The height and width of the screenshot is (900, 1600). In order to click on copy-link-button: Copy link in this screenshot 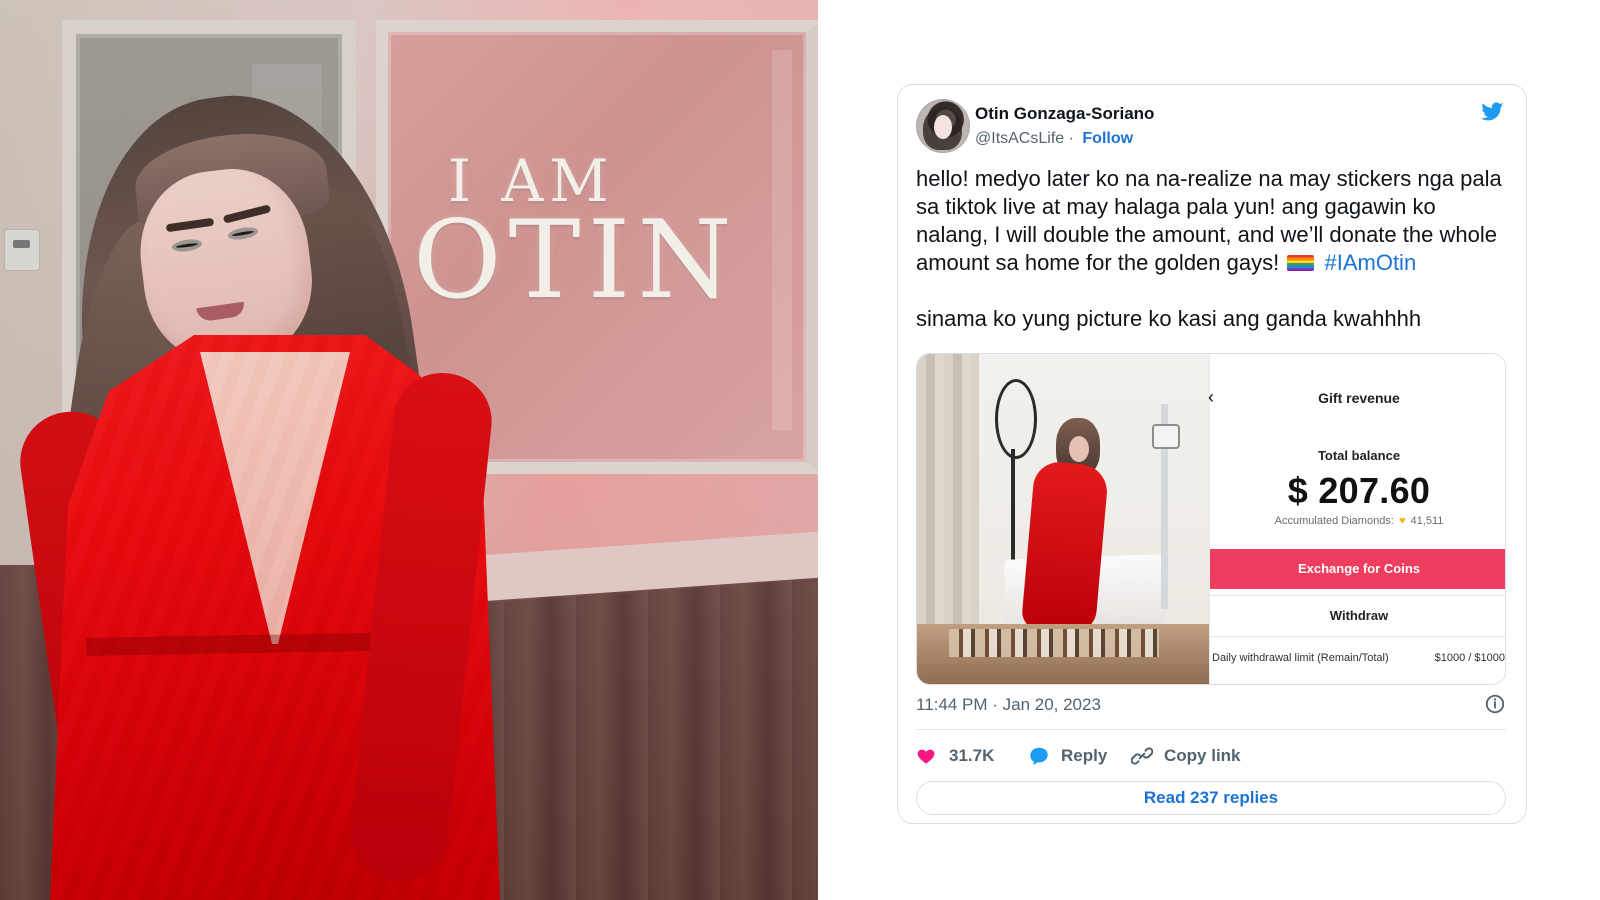, I will do `click(1186, 756)`.